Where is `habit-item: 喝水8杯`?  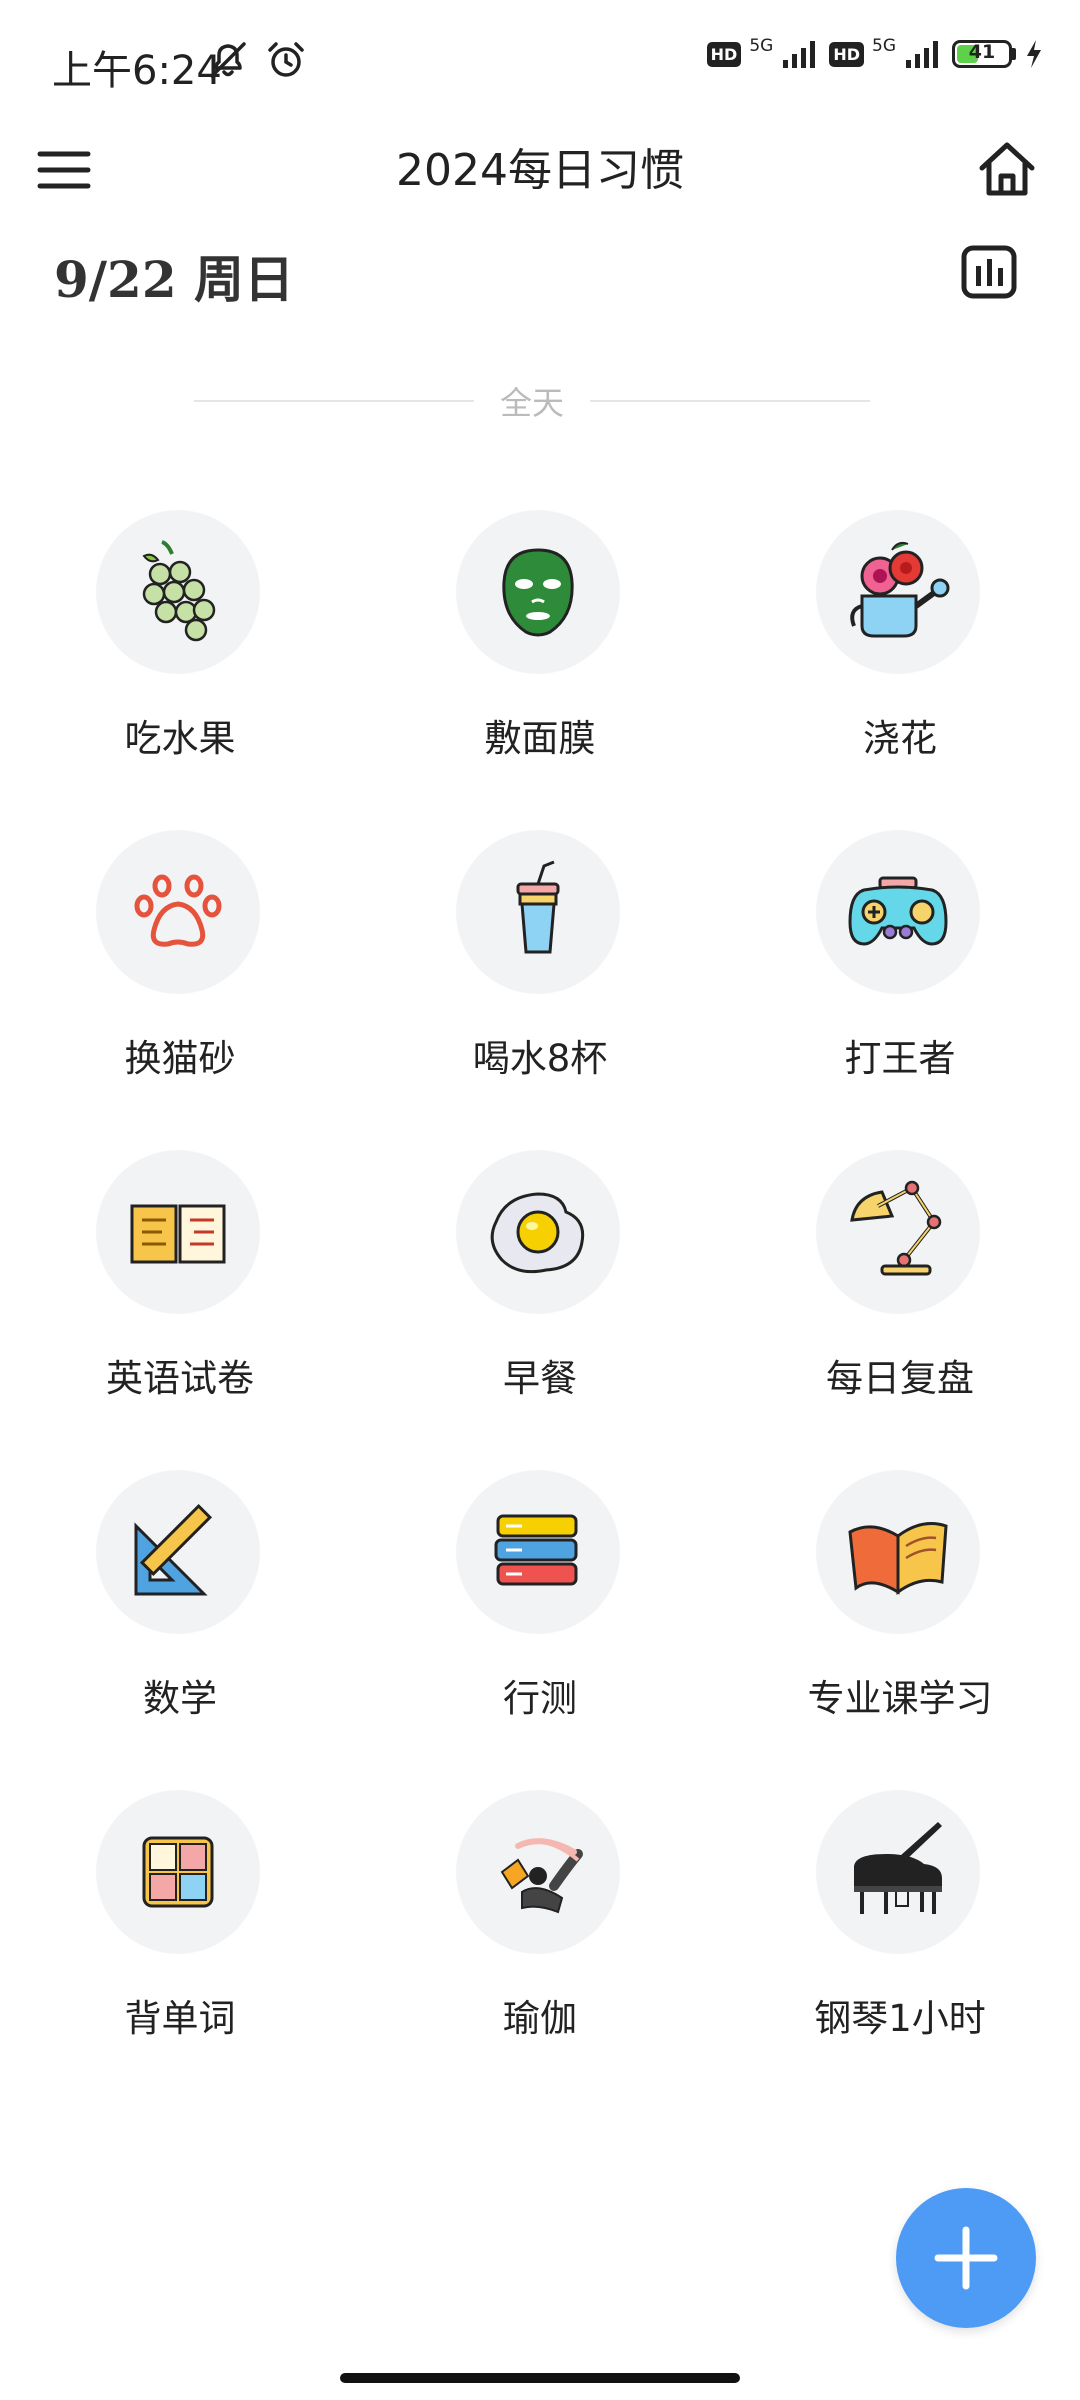 habit-item: 喝水8杯 is located at coordinates (540, 990).